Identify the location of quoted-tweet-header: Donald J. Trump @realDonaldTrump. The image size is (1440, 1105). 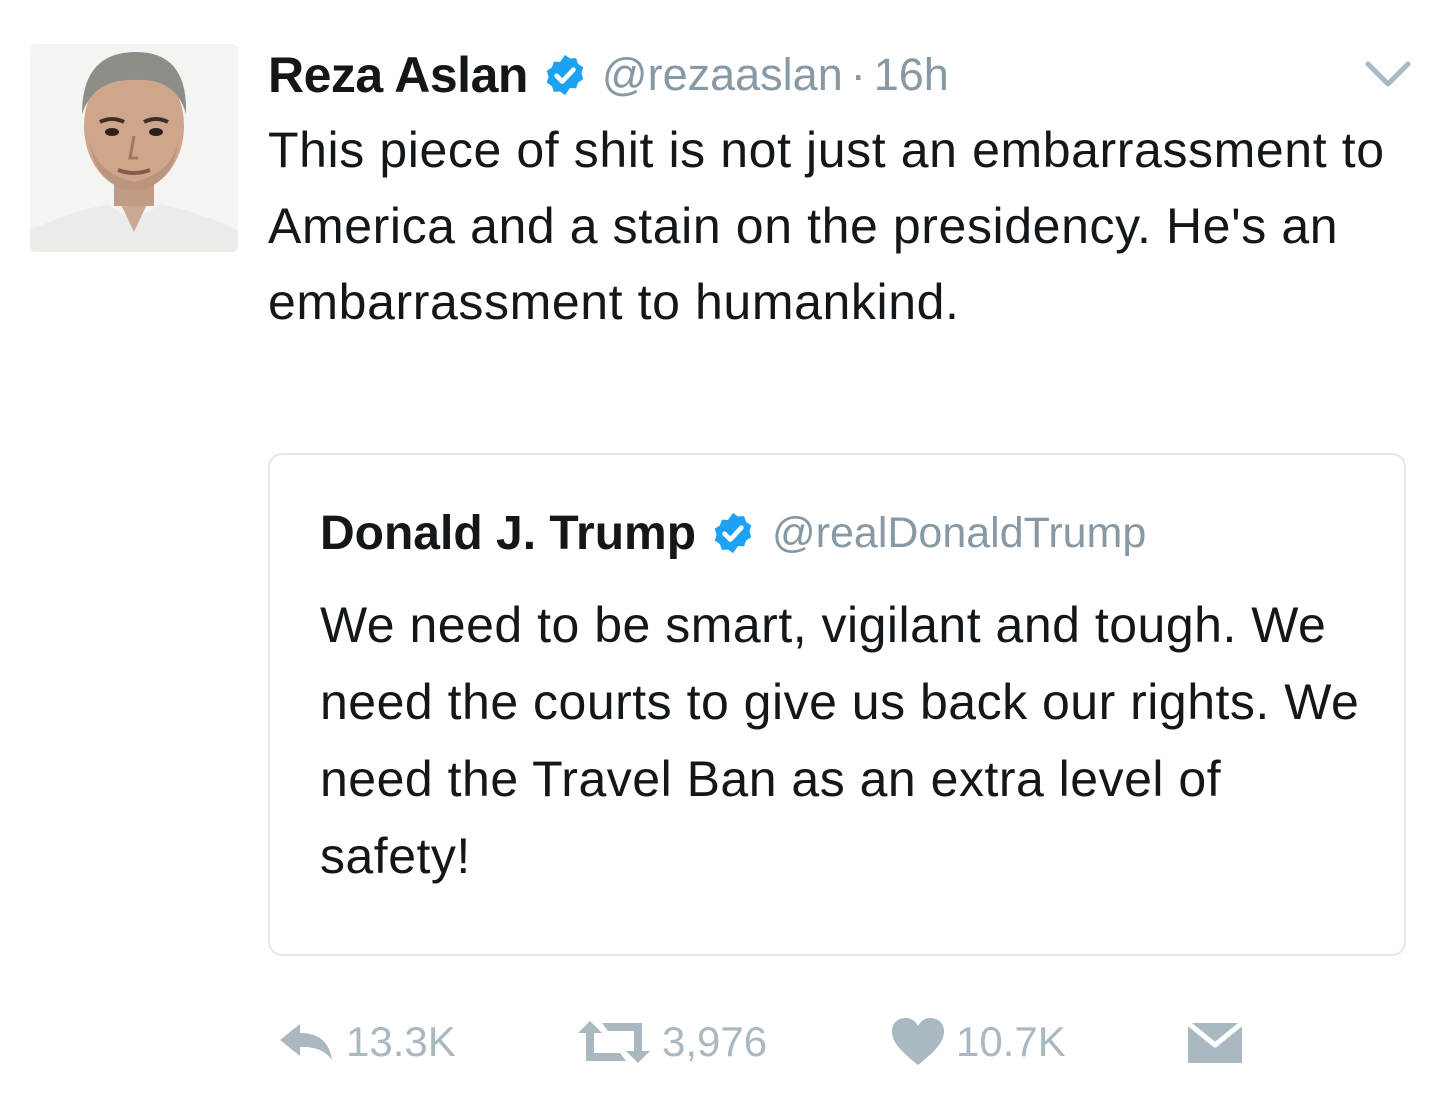
(733, 533).